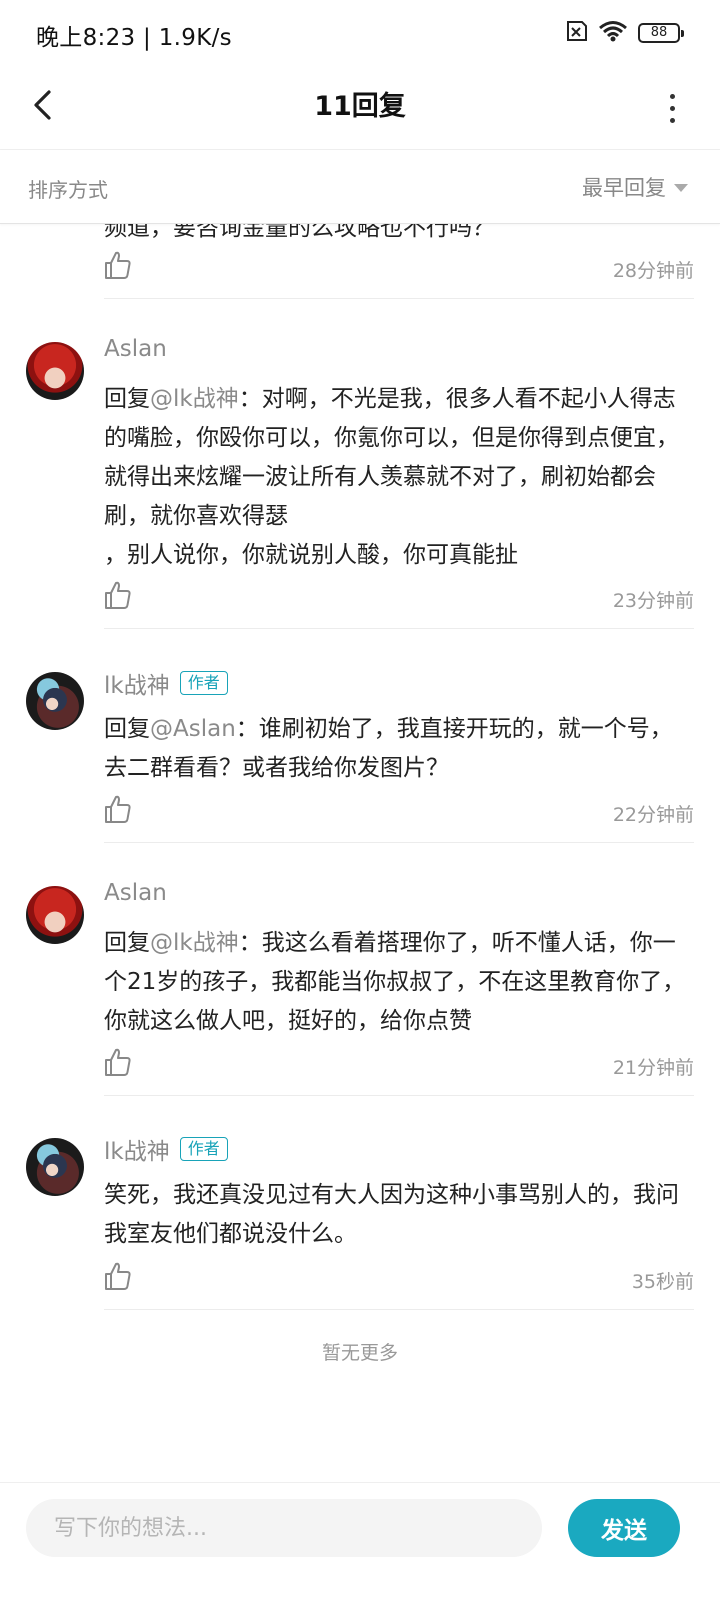 This screenshot has width=720, height=1600. What do you see at coordinates (624, 188) in the screenshot?
I see `sort-selected: 最早回复` at bounding box center [624, 188].